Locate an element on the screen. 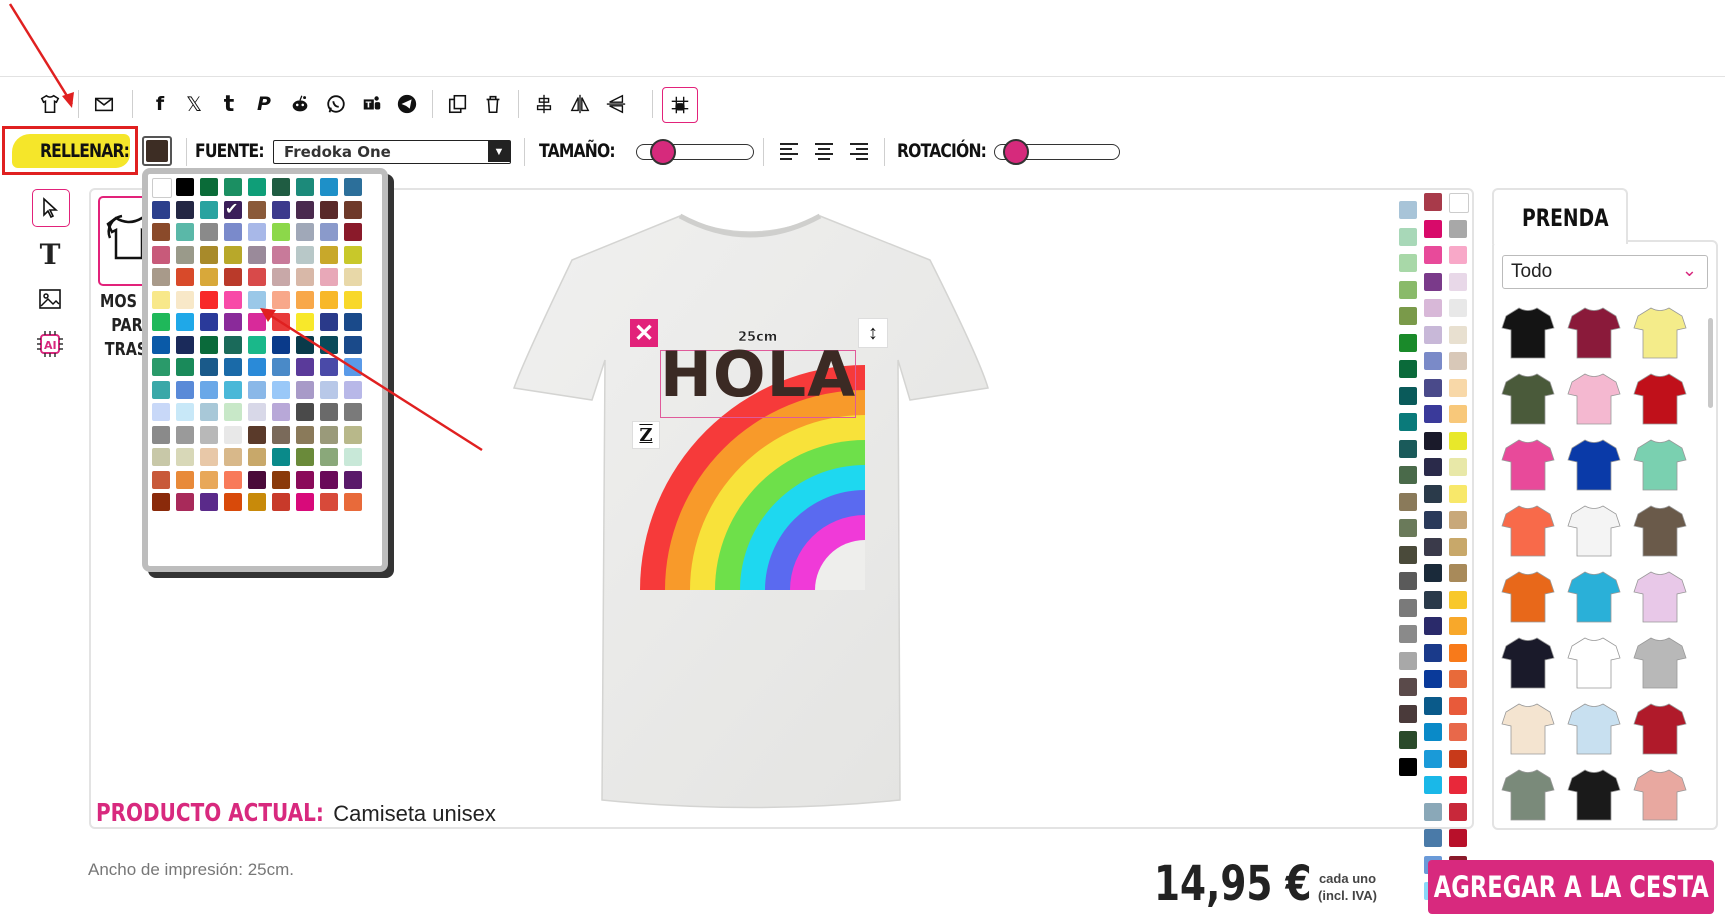 This screenshot has height=921, width=1725. product-filter-select: Todo ⌄ is located at coordinates (1605, 272).